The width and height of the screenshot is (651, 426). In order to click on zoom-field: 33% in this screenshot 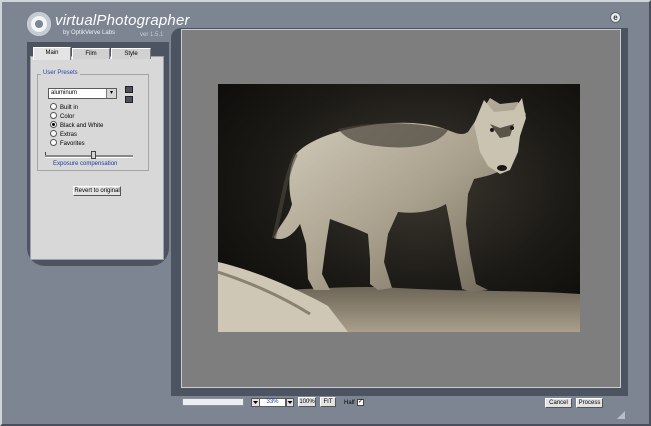, I will do `click(272, 402)`.